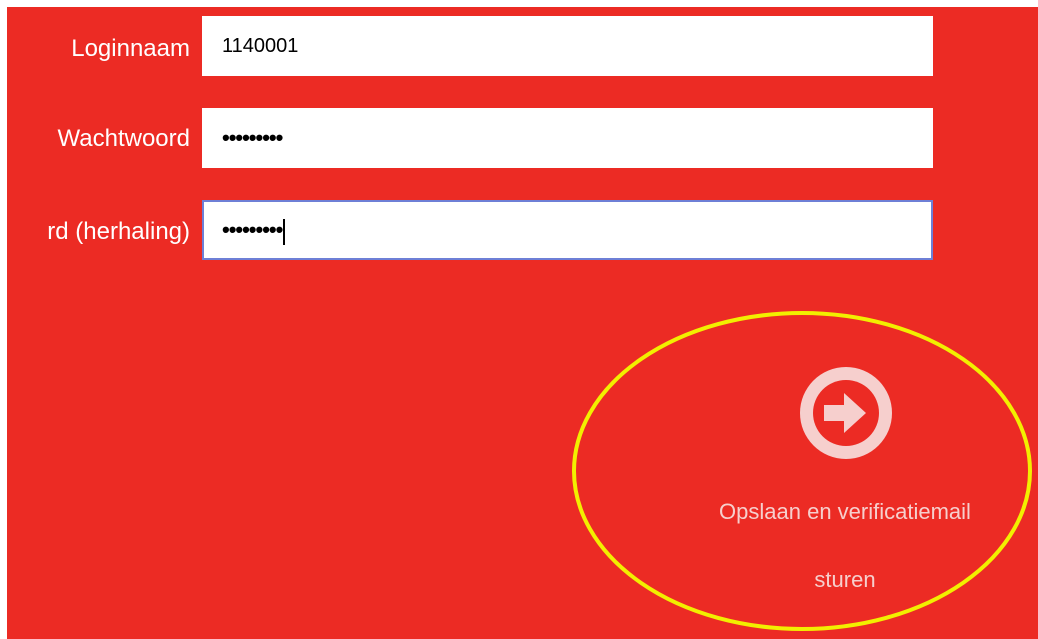 The image size is (1038, 639). I want to click on text-caret, so click(284, 231).